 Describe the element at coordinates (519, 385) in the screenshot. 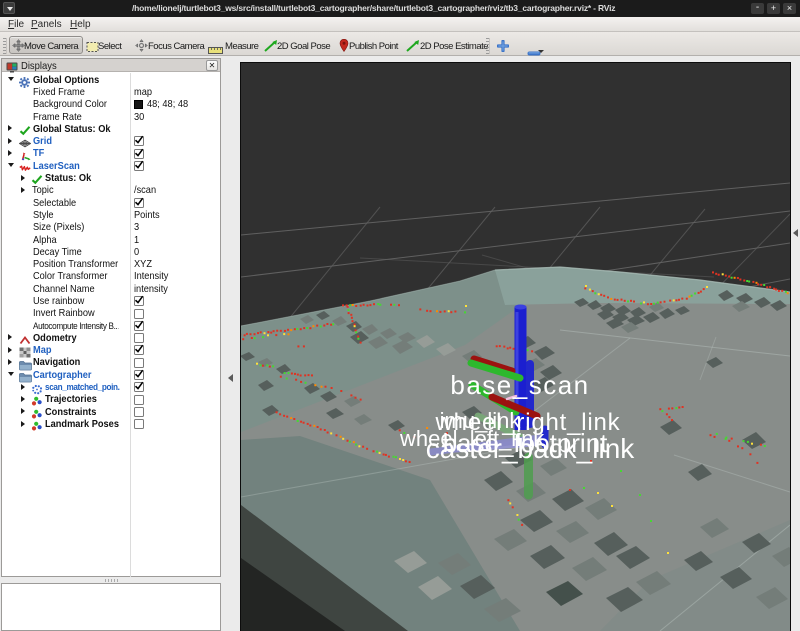

I see `svg-text: base_scan` at that location.